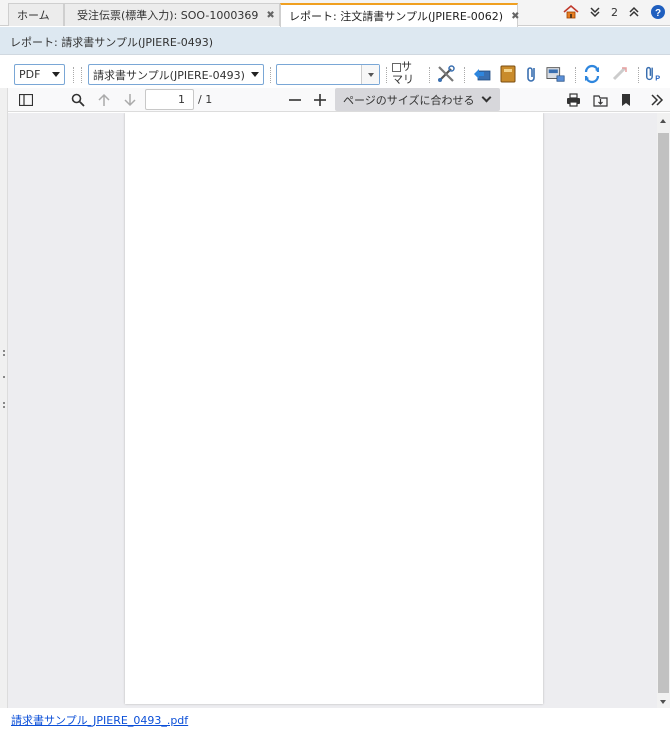  What do you see at coordinates (205, 99) in the screenshot?
I see `page-total: / 1` at bounding box center [205, 99].